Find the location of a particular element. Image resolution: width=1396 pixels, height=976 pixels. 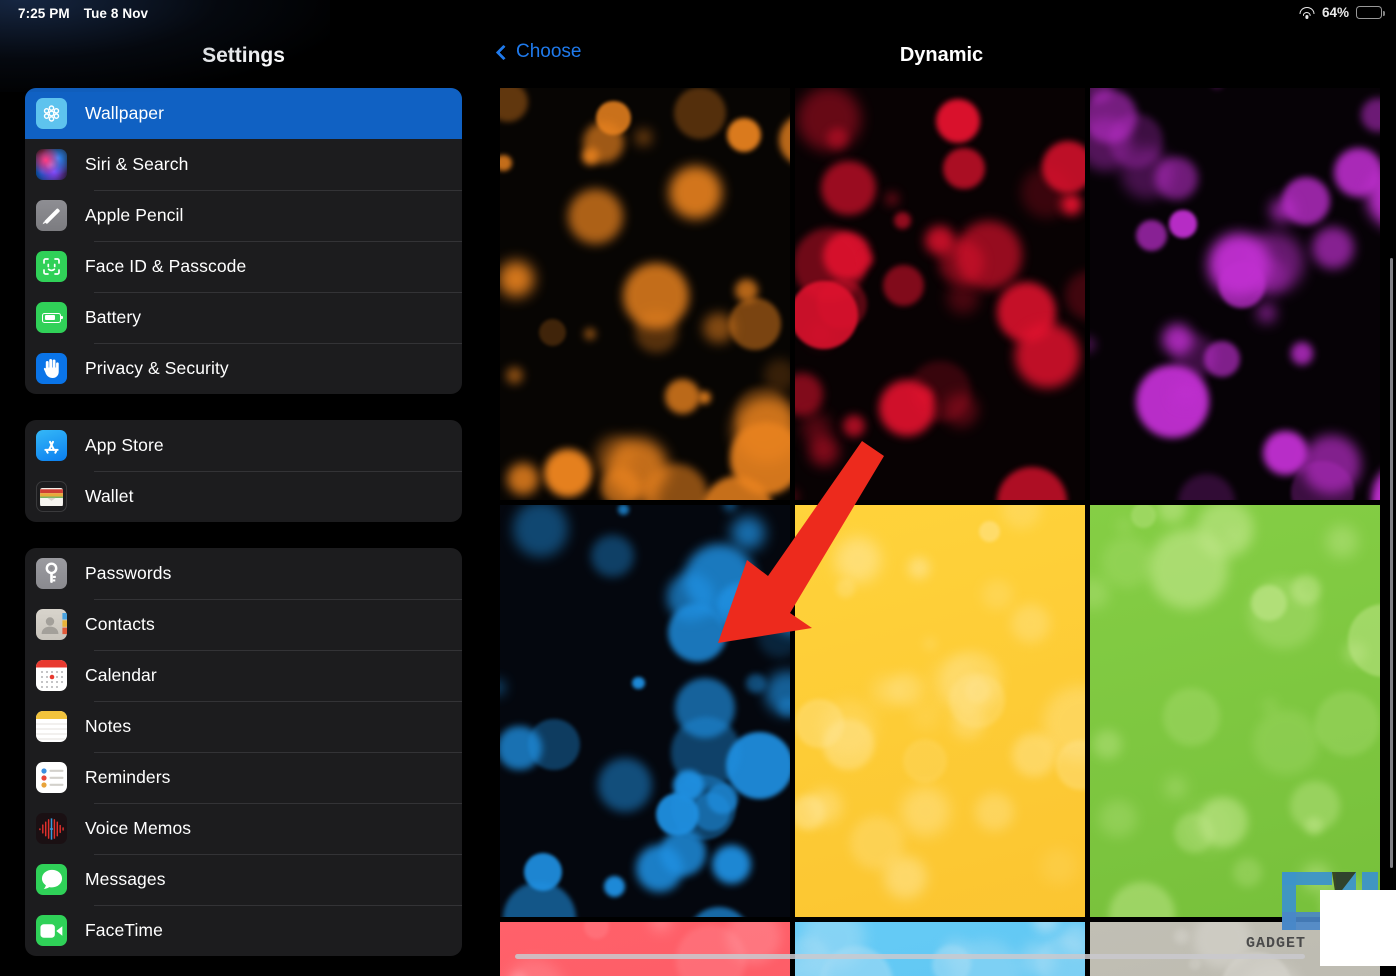

key-icon is located at coordinates (51, 572).